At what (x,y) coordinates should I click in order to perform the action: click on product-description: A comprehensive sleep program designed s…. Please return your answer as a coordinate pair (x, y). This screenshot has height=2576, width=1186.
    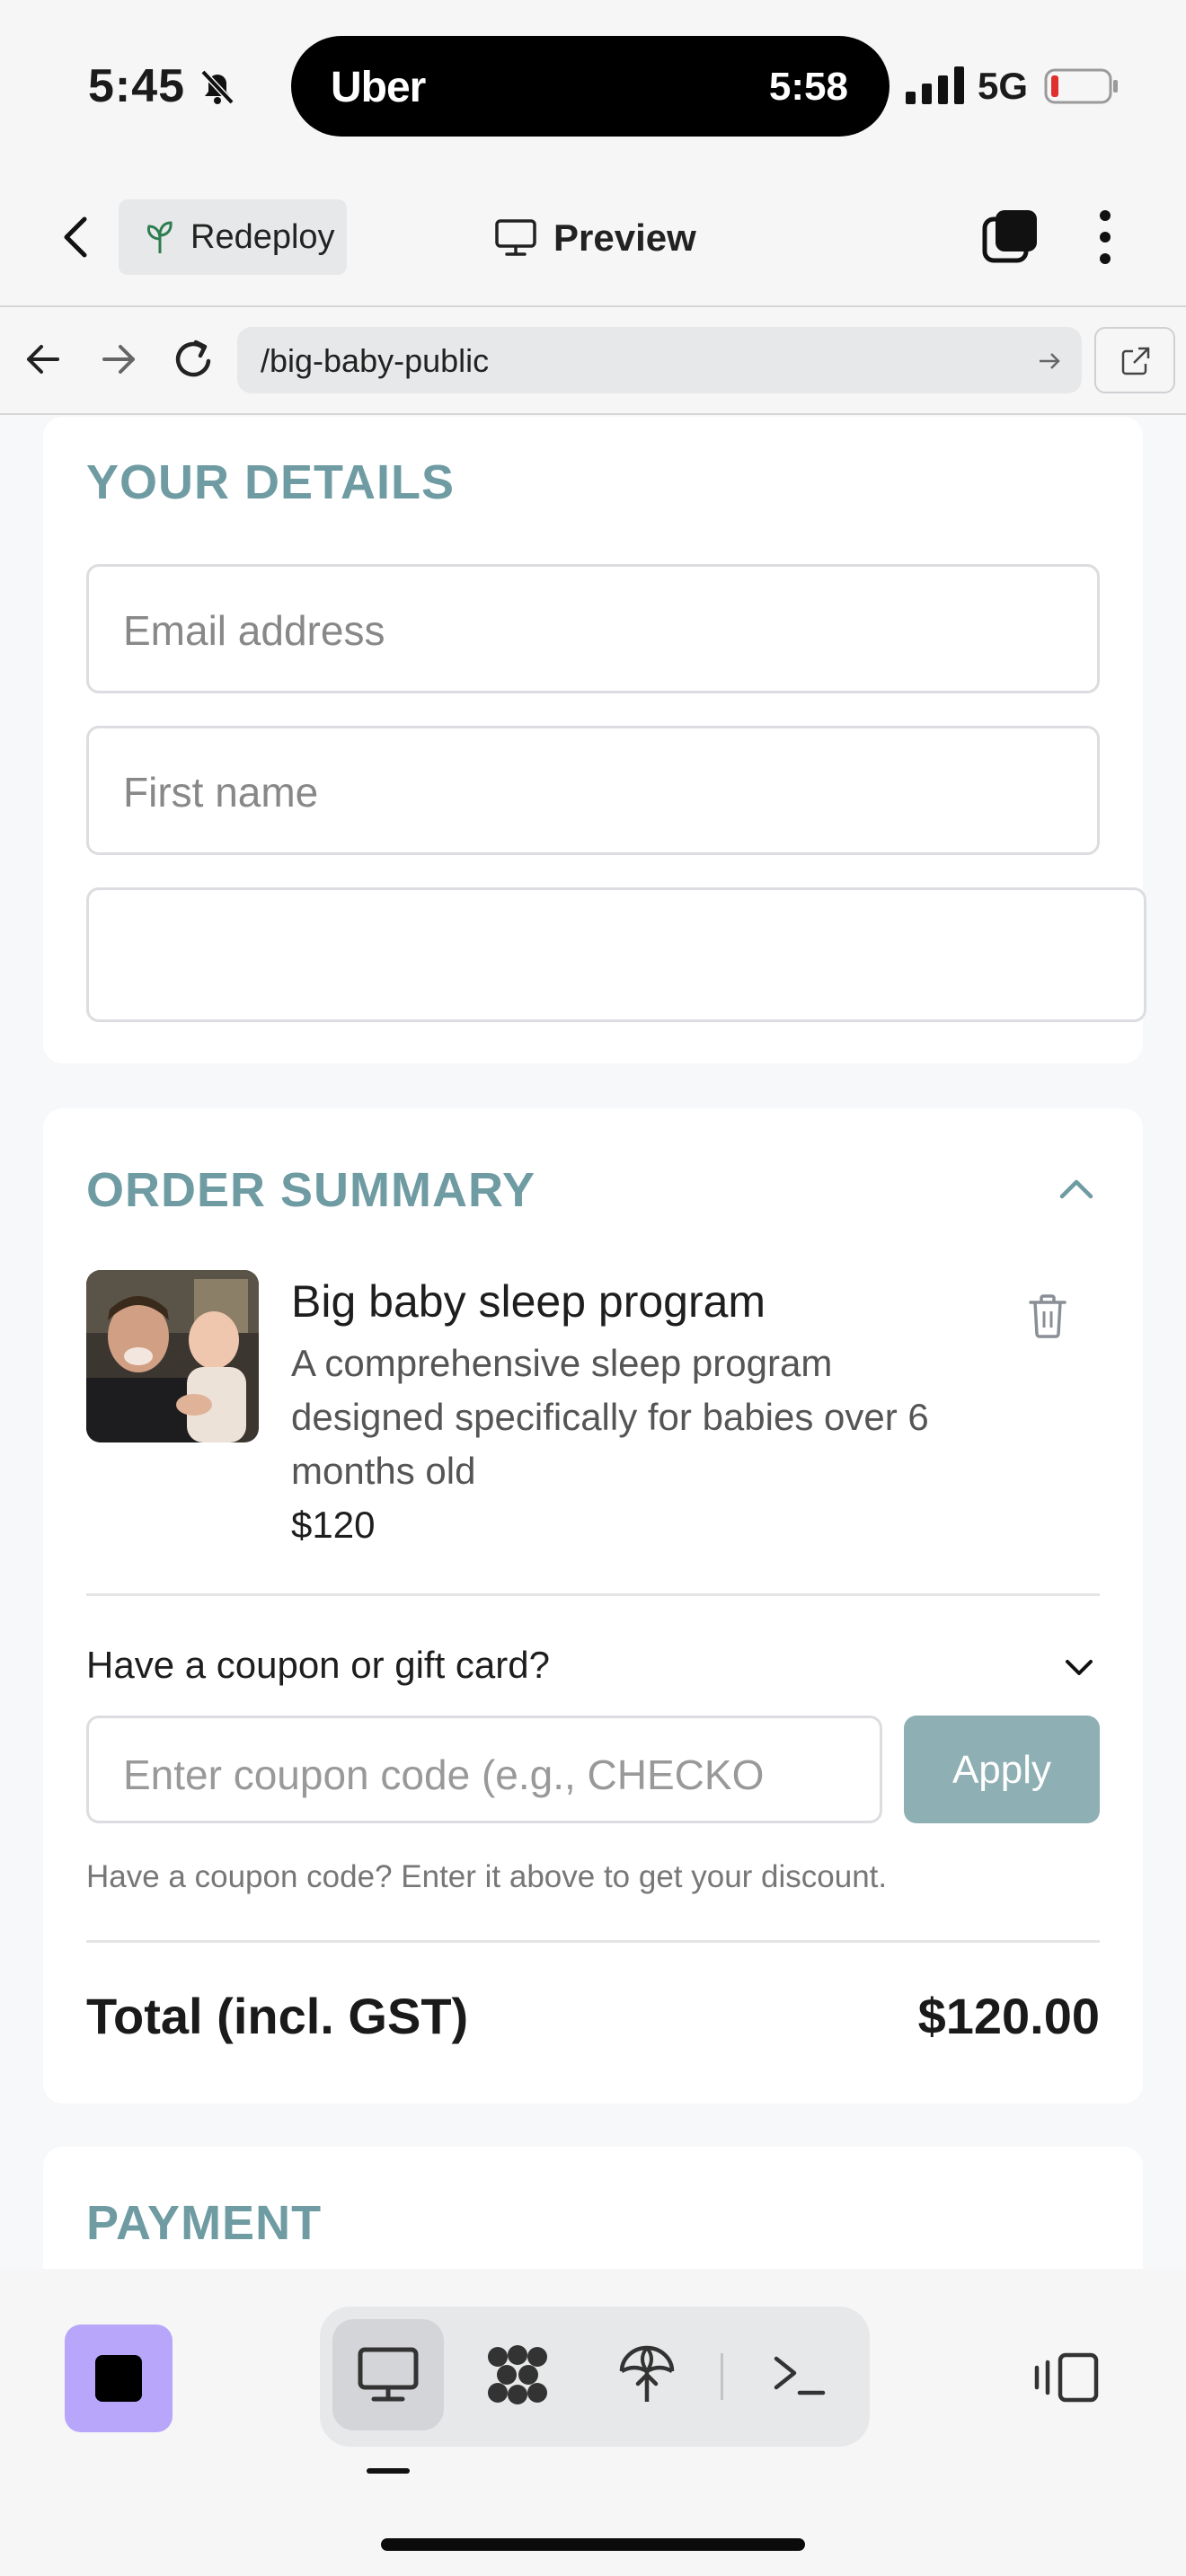
    Looking at the image, I should click on (610, 1417).